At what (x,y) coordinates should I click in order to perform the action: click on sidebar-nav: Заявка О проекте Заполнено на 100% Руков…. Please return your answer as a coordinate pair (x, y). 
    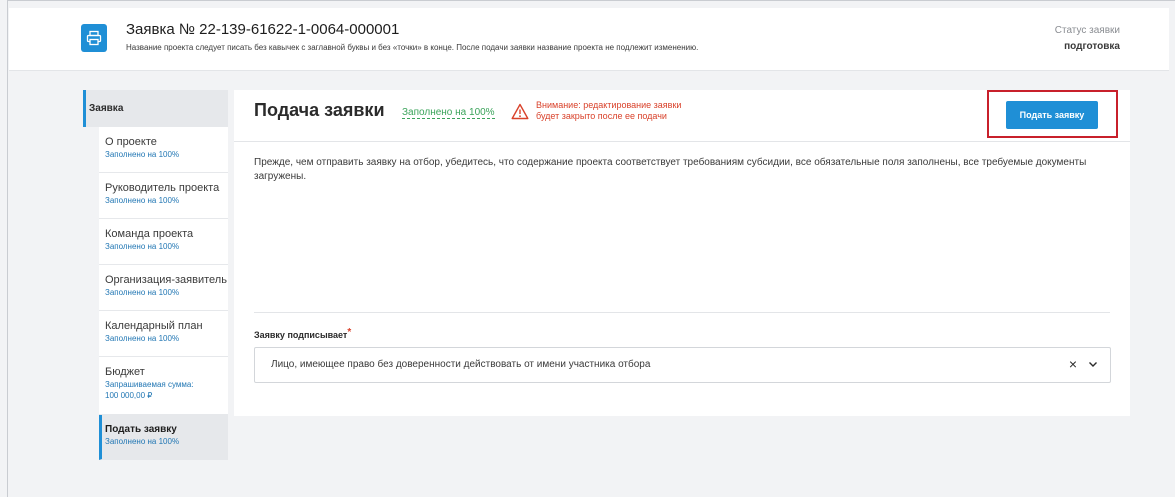
    Looking at the image, I should click on (155, 275).